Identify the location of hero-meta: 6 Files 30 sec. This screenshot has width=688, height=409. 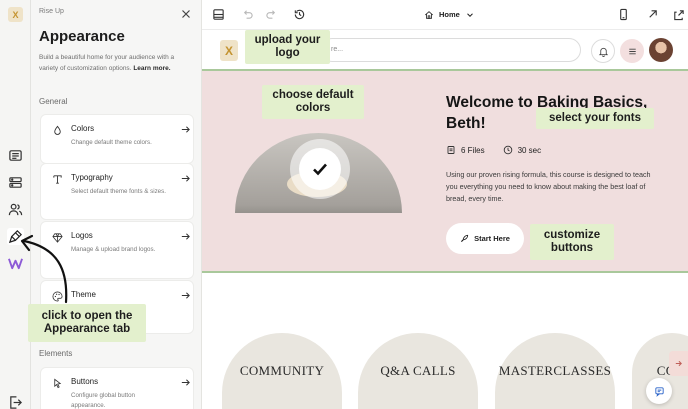
(493, 150).